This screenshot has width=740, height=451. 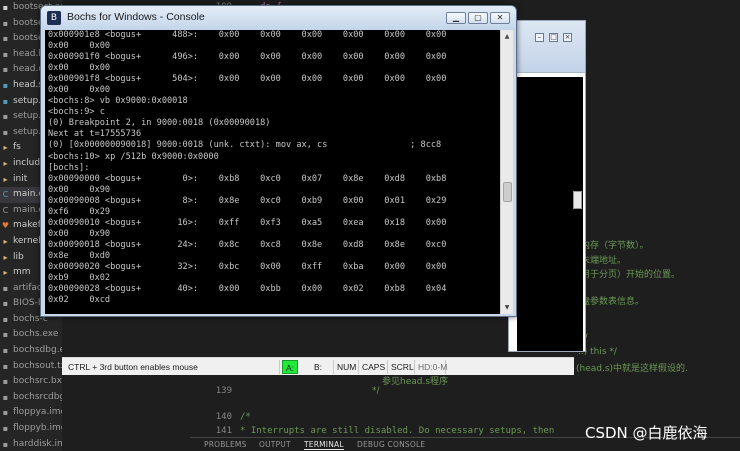 What do you see at coordinates (28, 194) in the screenshot?
I see `explorer-item-label: main.c` at bounding box center [28, 194].